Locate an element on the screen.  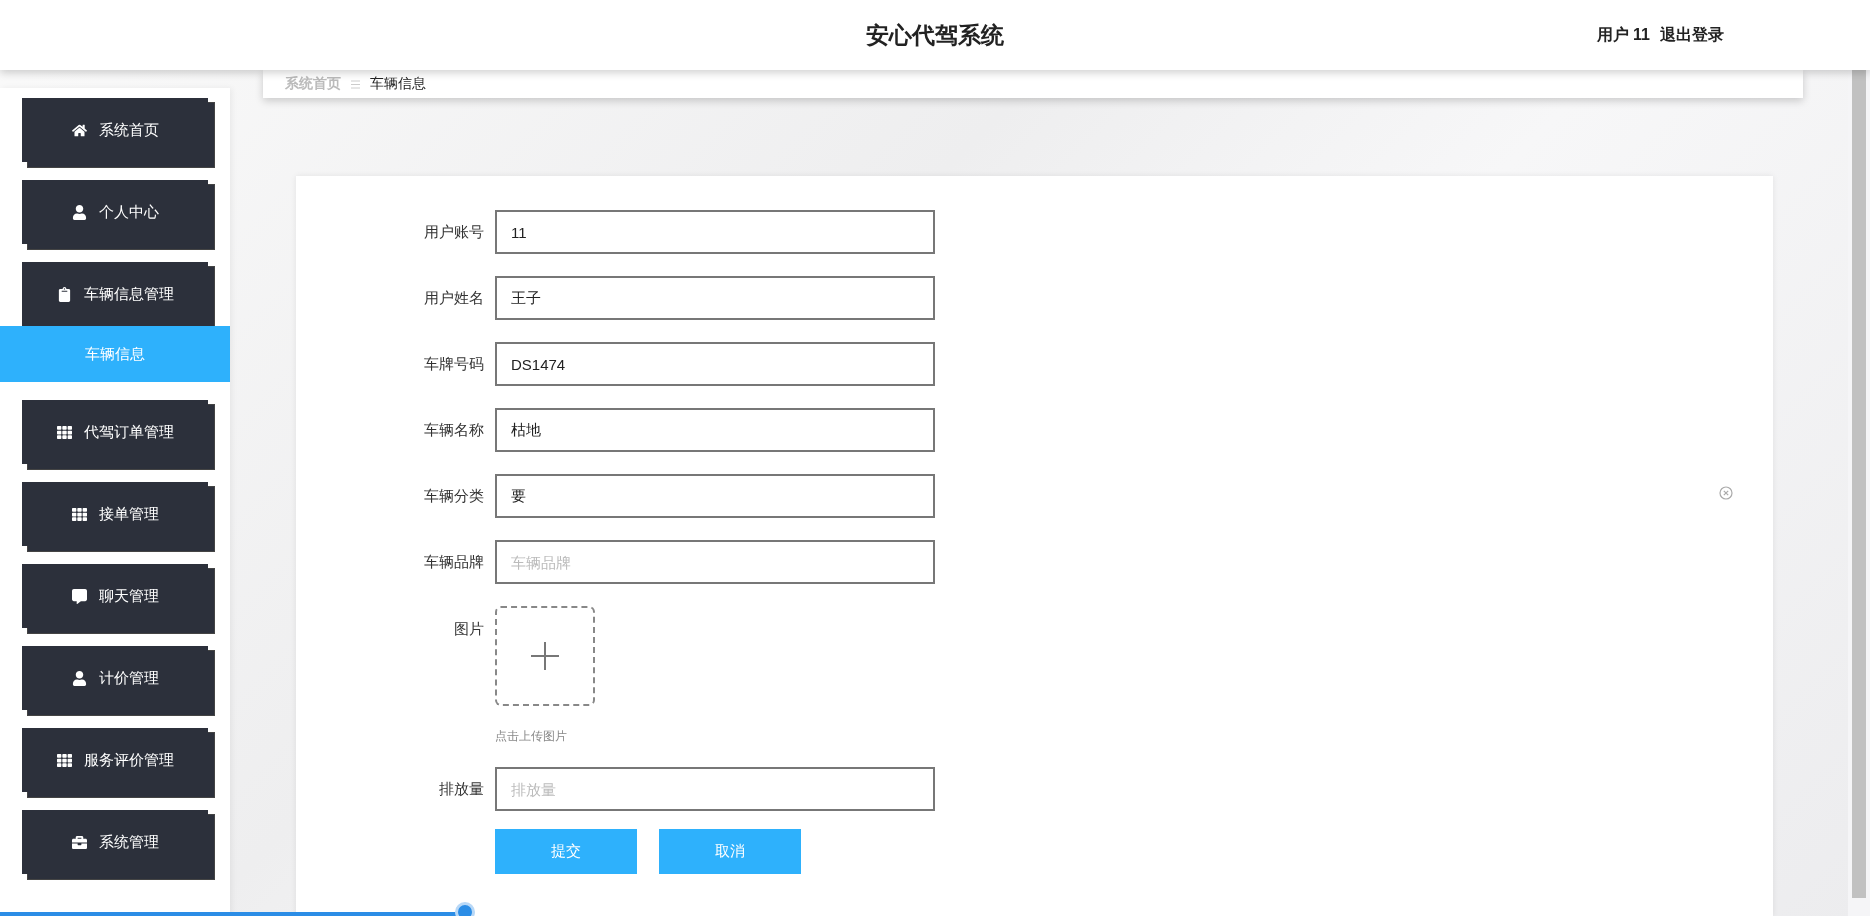
input-field: 要 is located at coordinates (715, 496).